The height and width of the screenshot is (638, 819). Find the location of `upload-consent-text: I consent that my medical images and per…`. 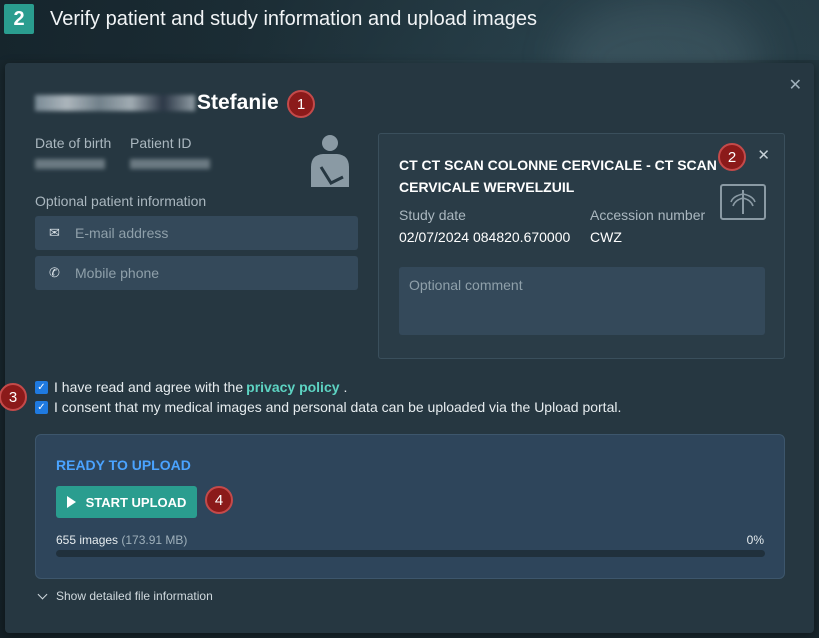

upload-consent-text: I consent that my medical images and per… is located at coordinates (338, 407).